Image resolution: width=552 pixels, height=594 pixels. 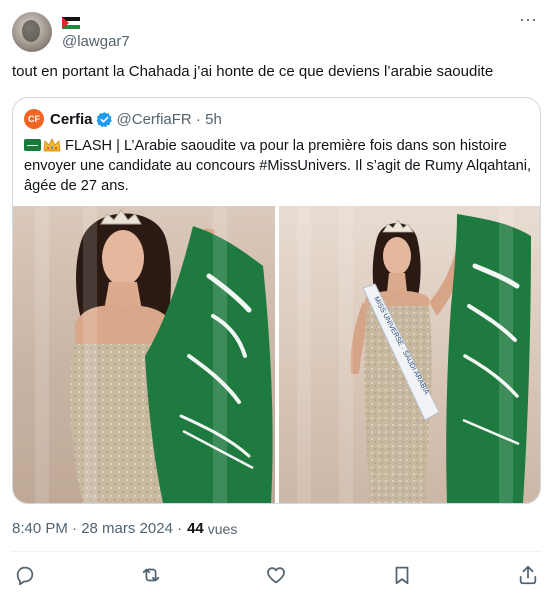 What do you see at coordinates (528, 21) in the screenshot?
I see `more-options-icon: ···` at bounding box center [528, 21].